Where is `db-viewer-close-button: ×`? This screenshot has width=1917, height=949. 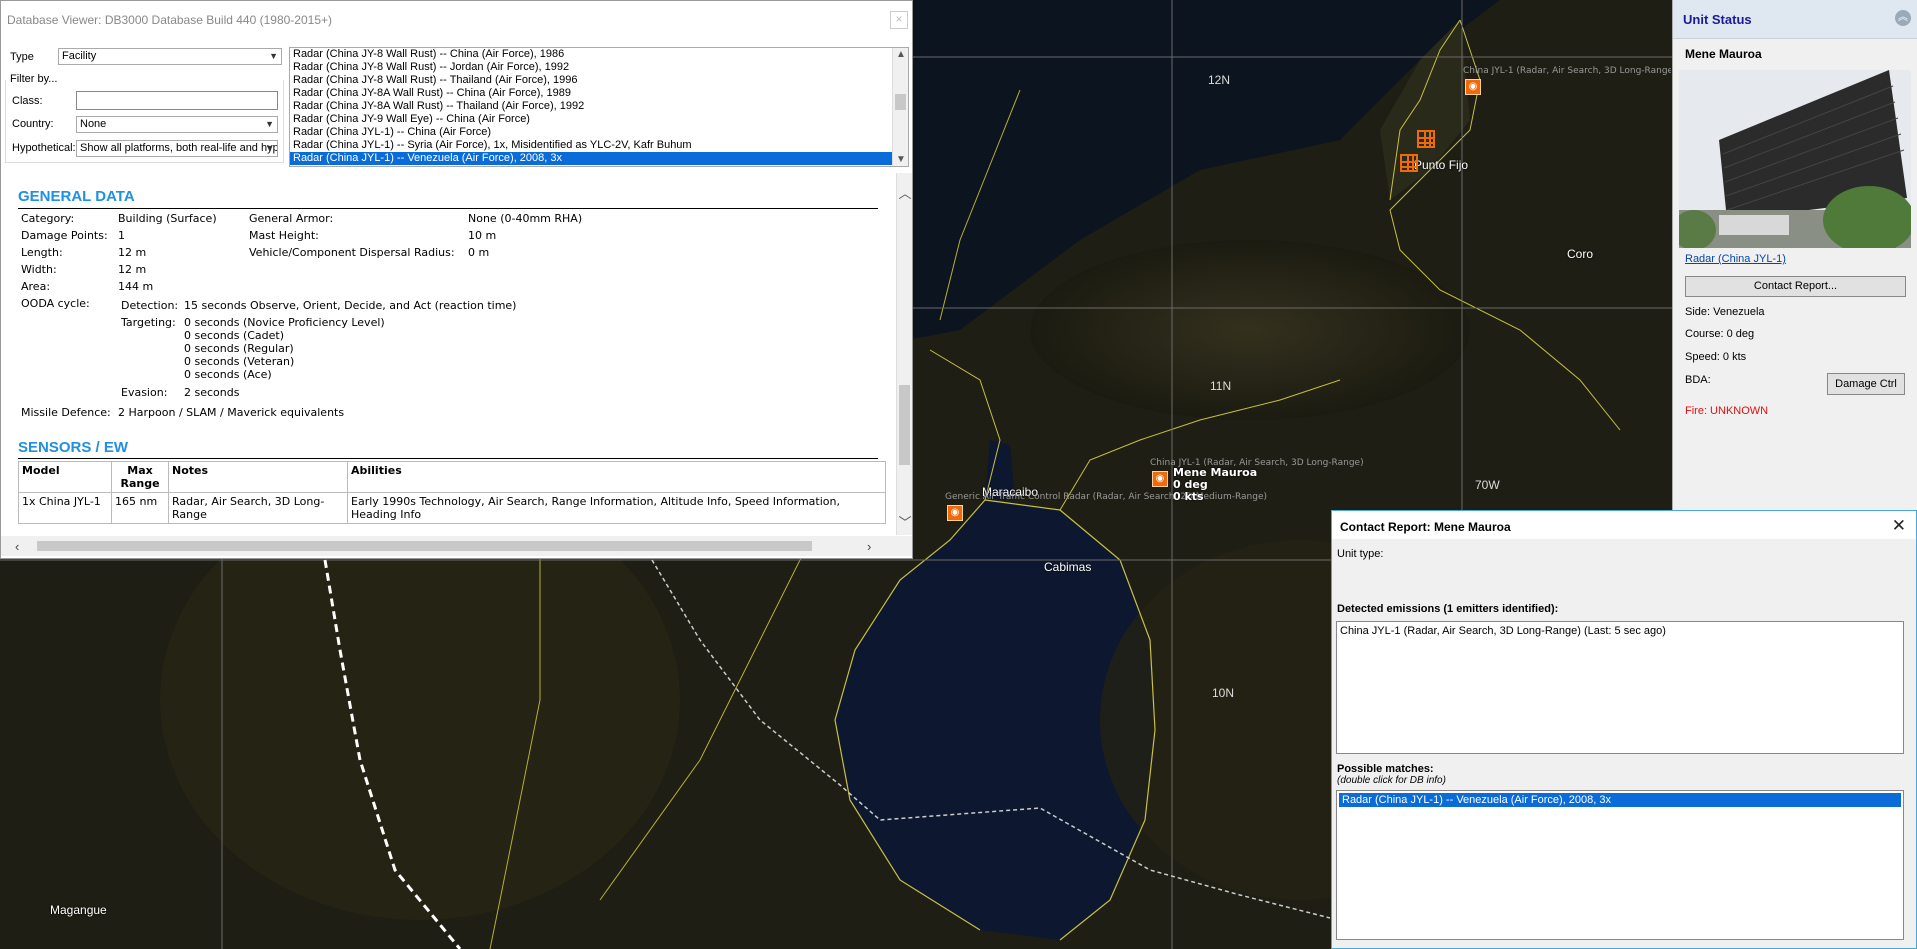 db-viewer-close-button: × is located at coordinates (899, 20).